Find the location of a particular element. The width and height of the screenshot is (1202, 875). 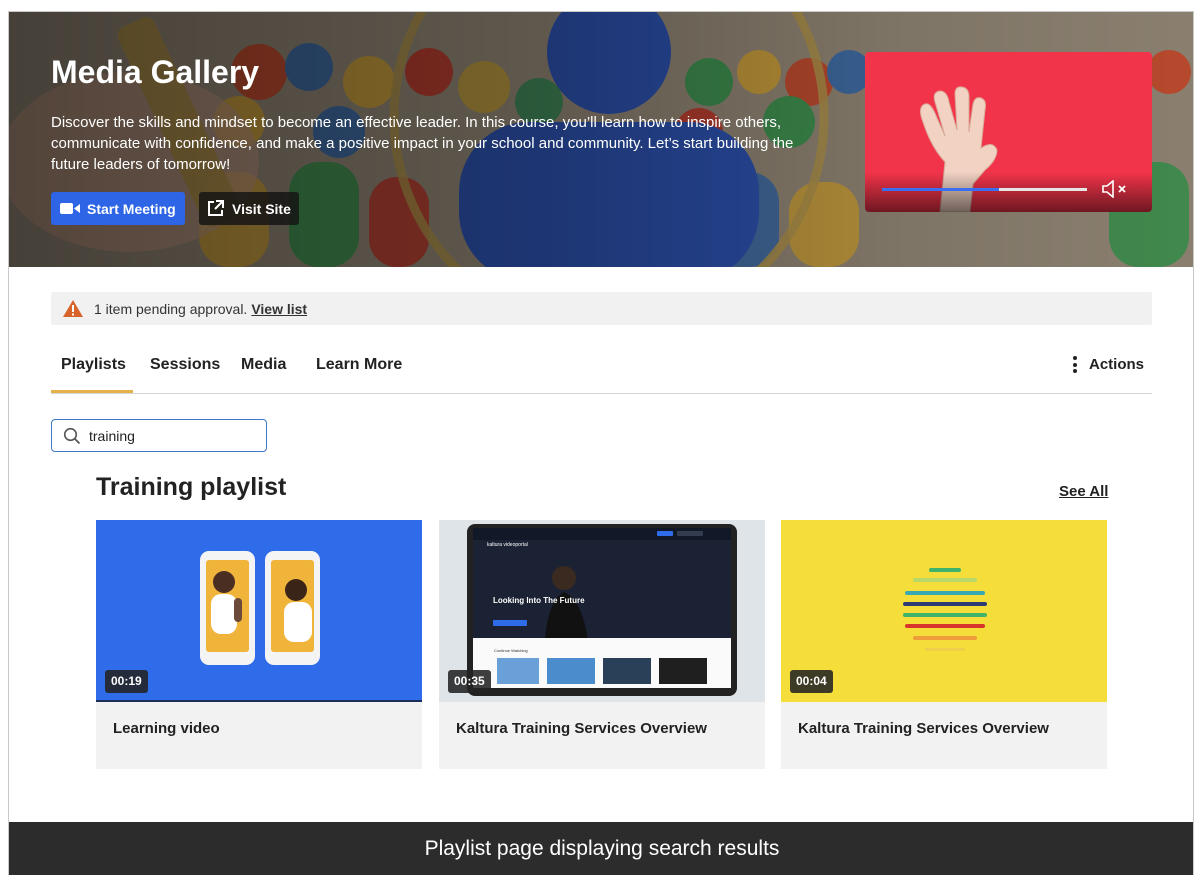

tab-learn-more: Learn More is located at coordinates (359, 365).